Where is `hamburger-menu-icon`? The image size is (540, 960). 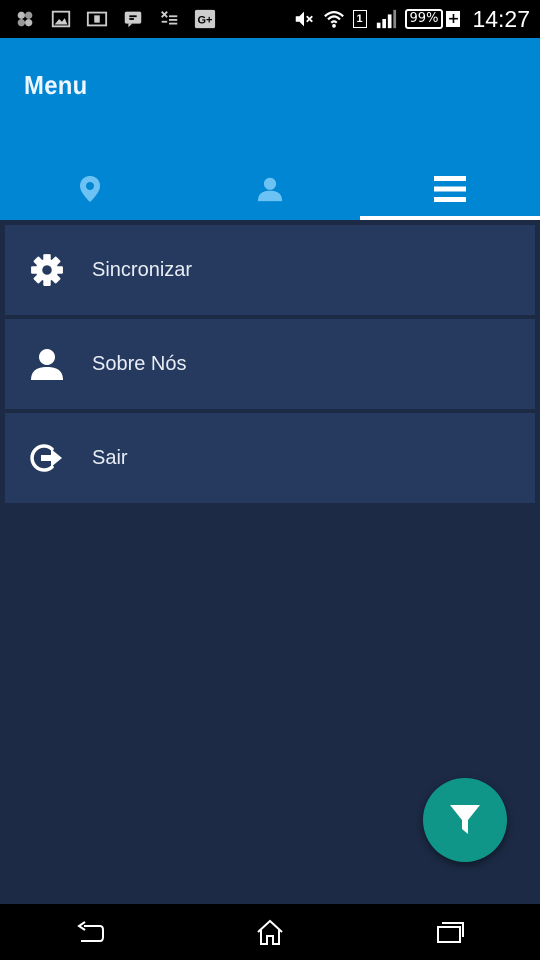 hamburger-menu-icon is located at coordinates (450, 189).